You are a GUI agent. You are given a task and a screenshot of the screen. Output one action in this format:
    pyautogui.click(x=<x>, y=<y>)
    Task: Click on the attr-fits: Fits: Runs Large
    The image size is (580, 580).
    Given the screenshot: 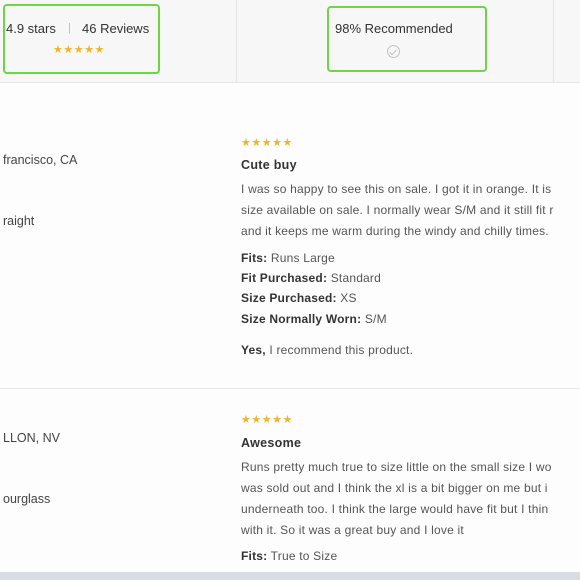 What is the action you would take?
    pyautogui.click(x=288, y=258)
    